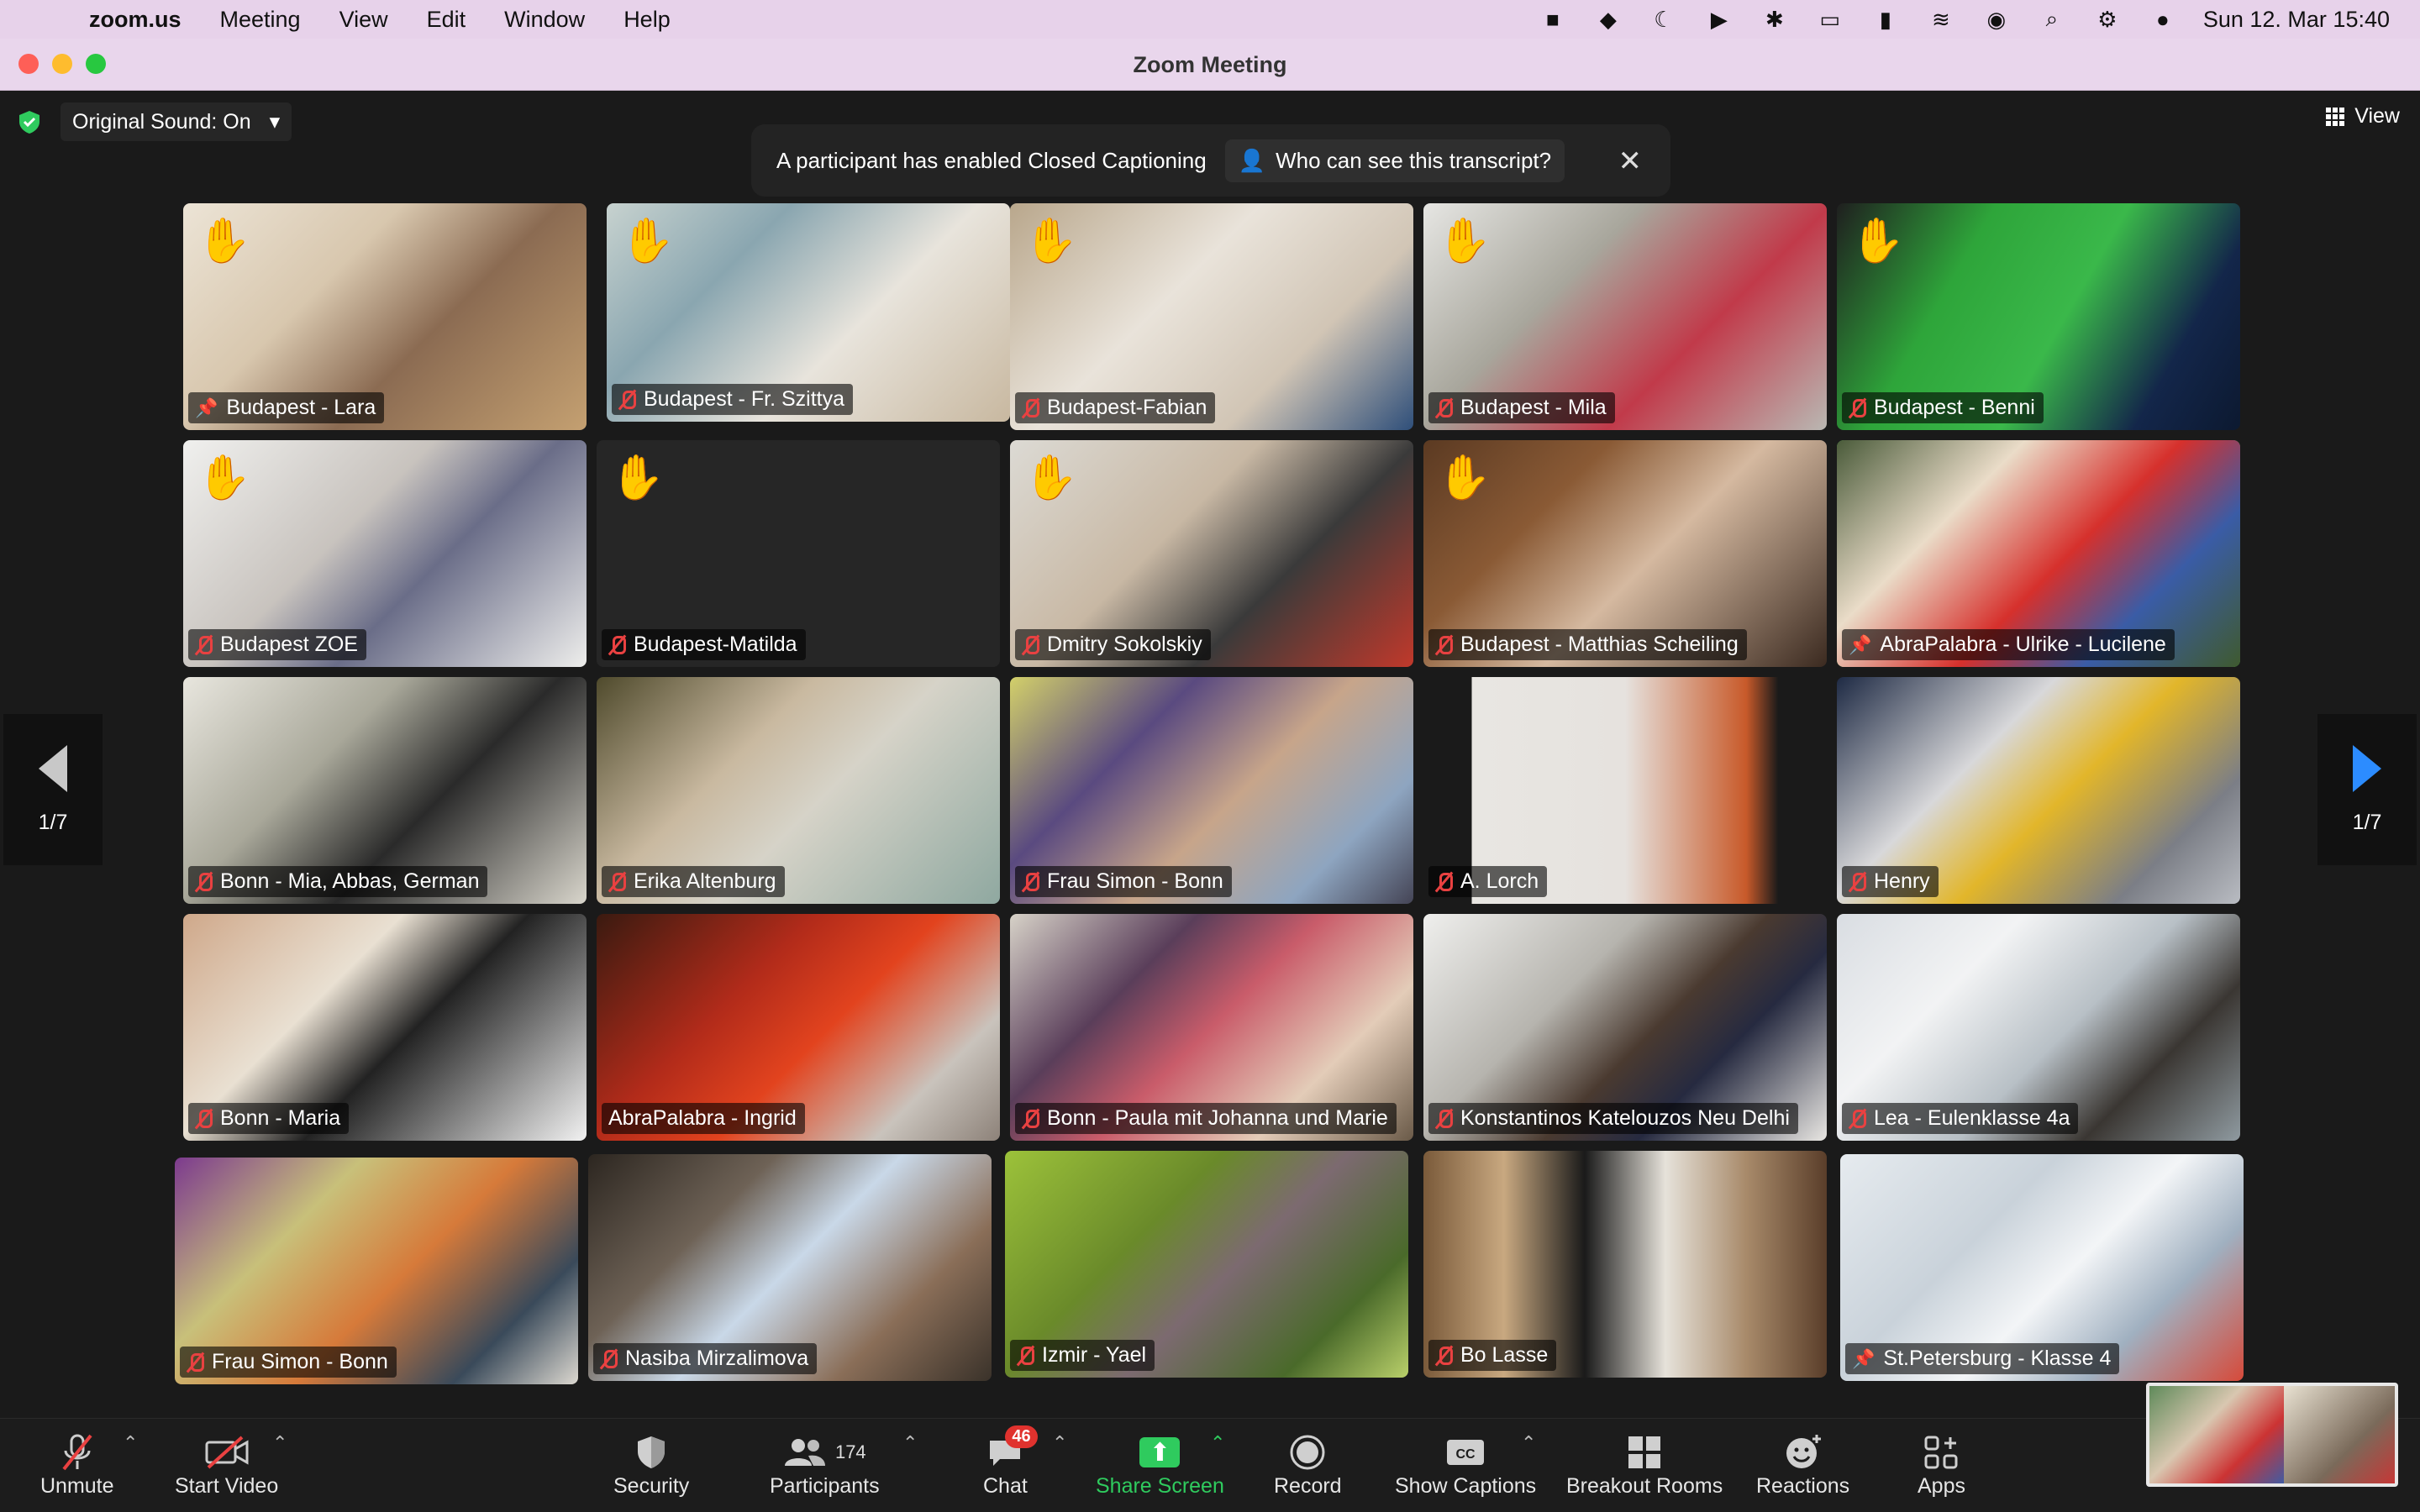  Describe the element at coordinates (798, 1027) in the screenshot. I see `video-tile: AbraPalabra - Ingrid` at that location.